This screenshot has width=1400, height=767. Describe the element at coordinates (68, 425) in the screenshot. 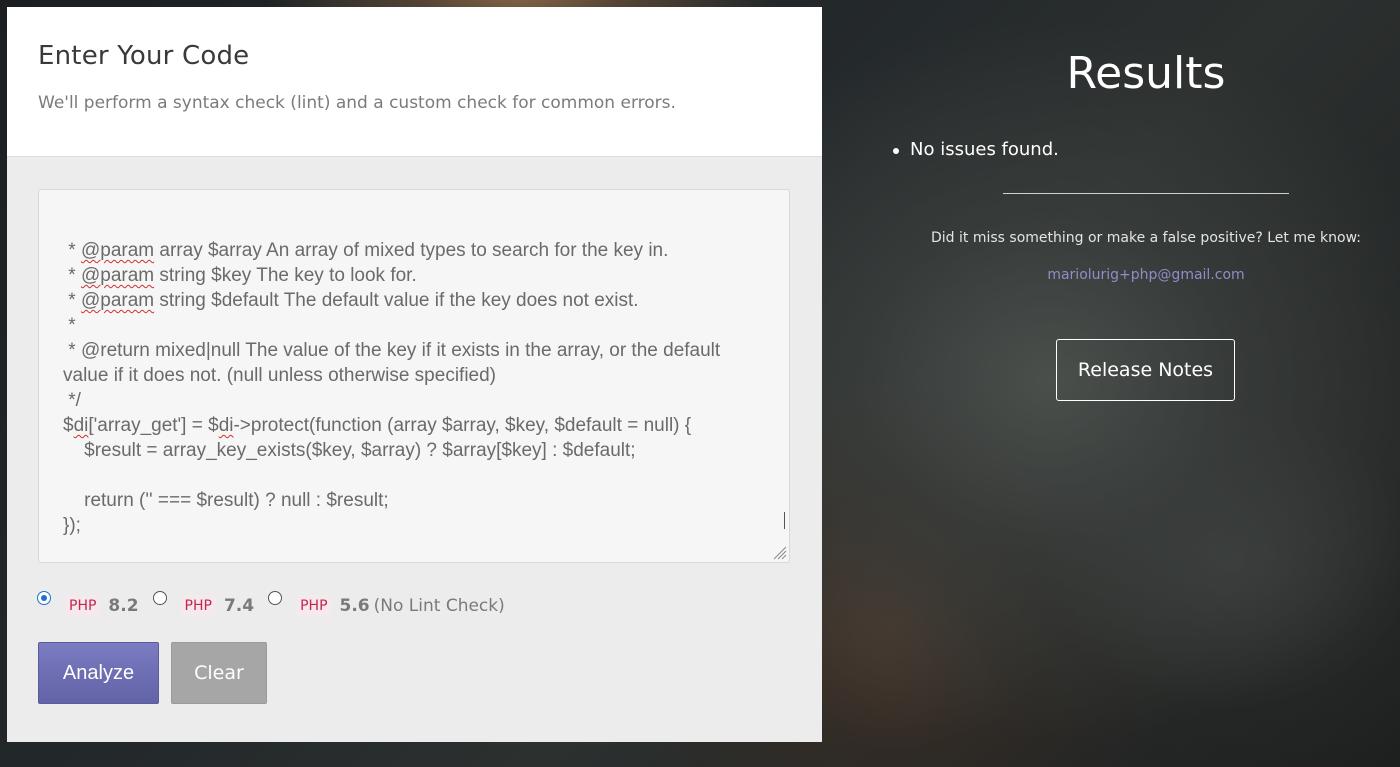

I see `code-text: $` at that location.